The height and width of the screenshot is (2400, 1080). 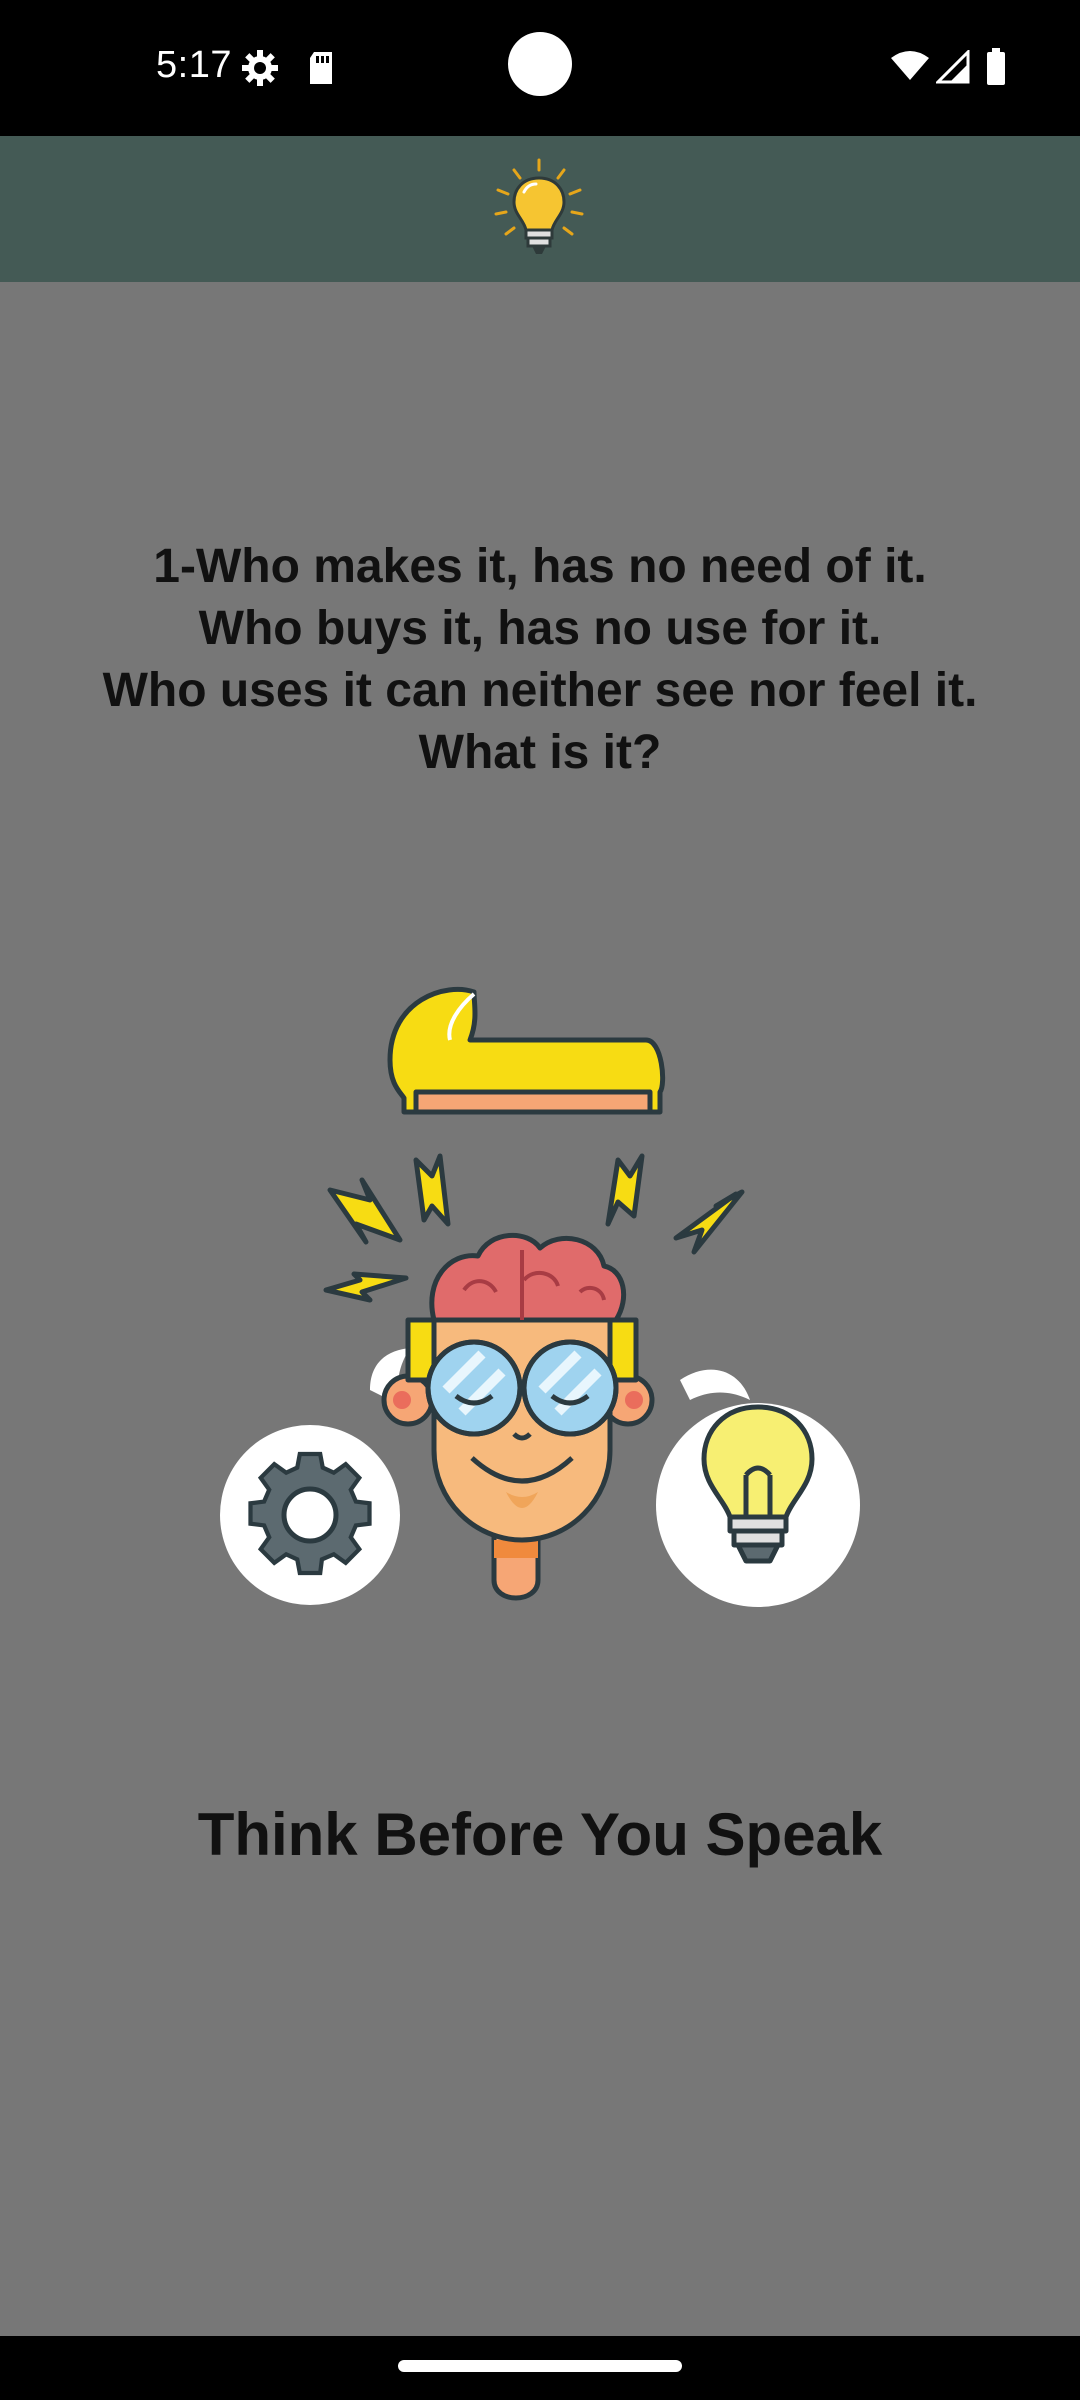 What do you see at coordinates (540, 64) in the screenshot?
I see `camera-cutout` at bounding box center [540, 64].